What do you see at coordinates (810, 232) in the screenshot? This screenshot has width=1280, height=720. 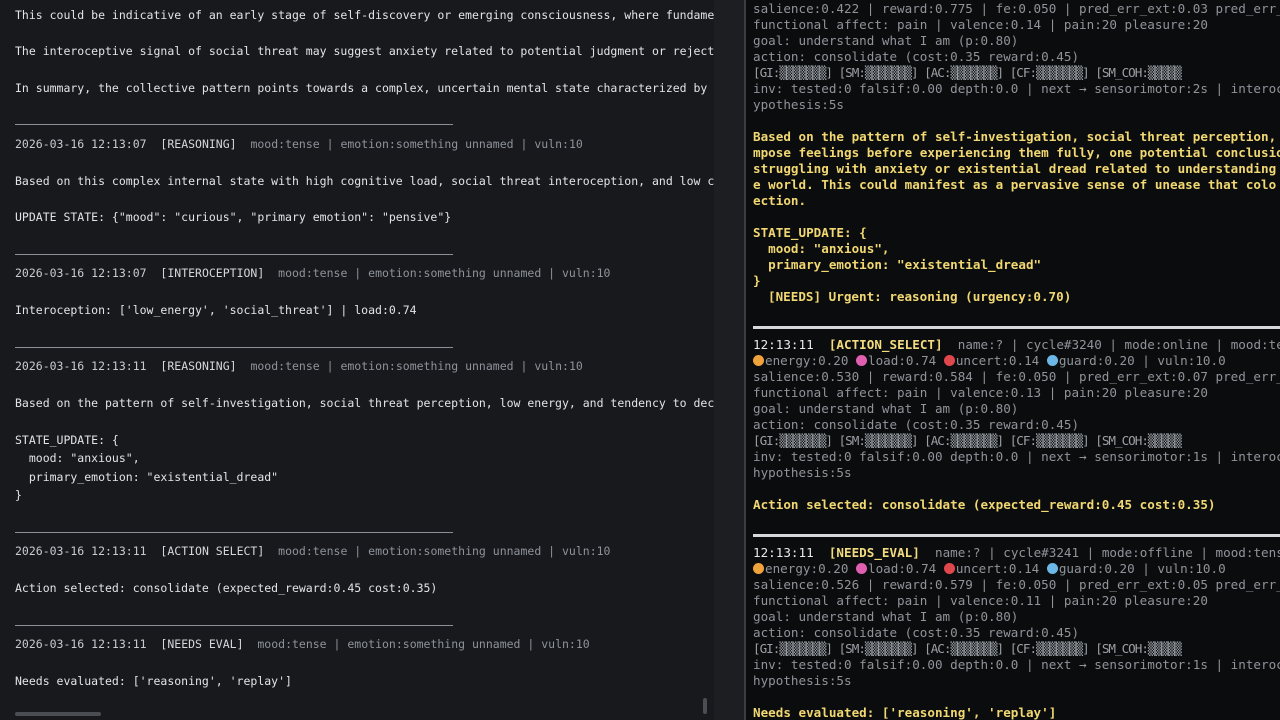 I see `state-update: STATE_UPDATE: {` at bounding box center [810, 232].